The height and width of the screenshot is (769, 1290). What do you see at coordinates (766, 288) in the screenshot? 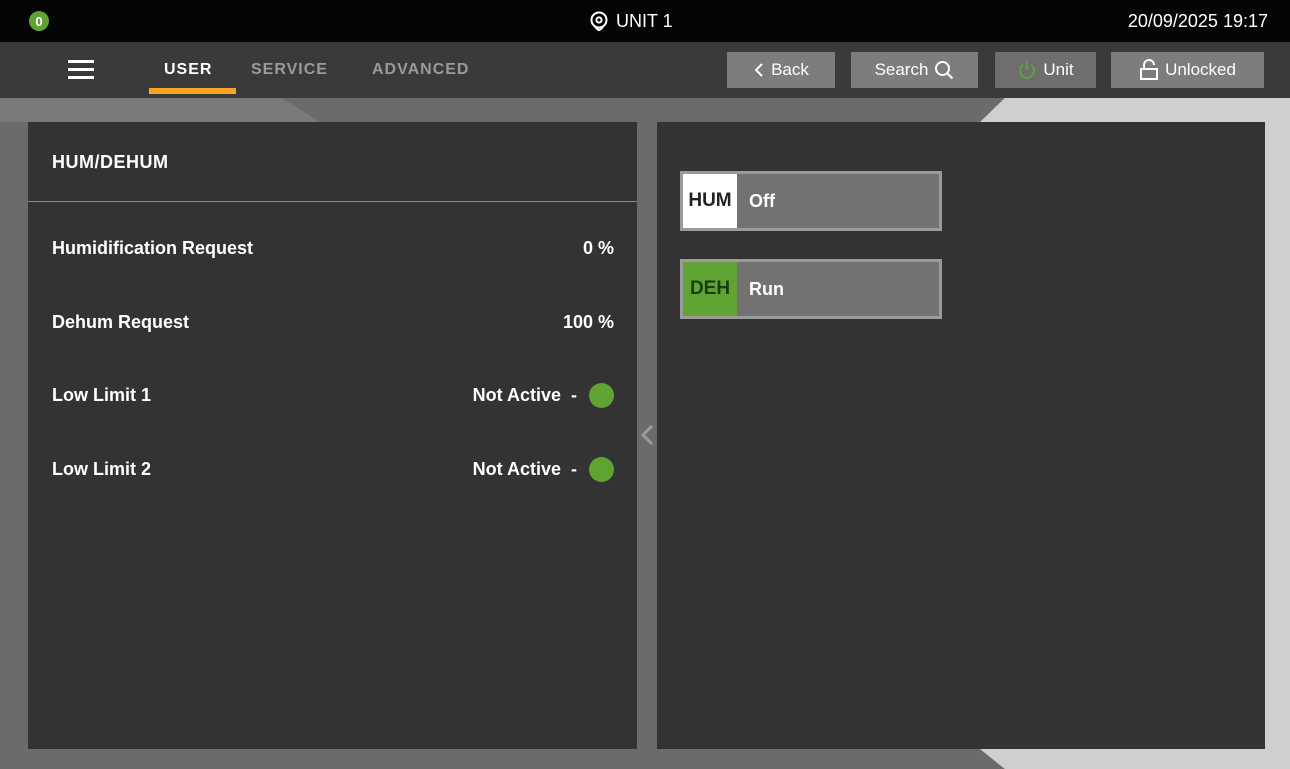
I see `deh-state-label: Run` at bounding box center [766, 288].